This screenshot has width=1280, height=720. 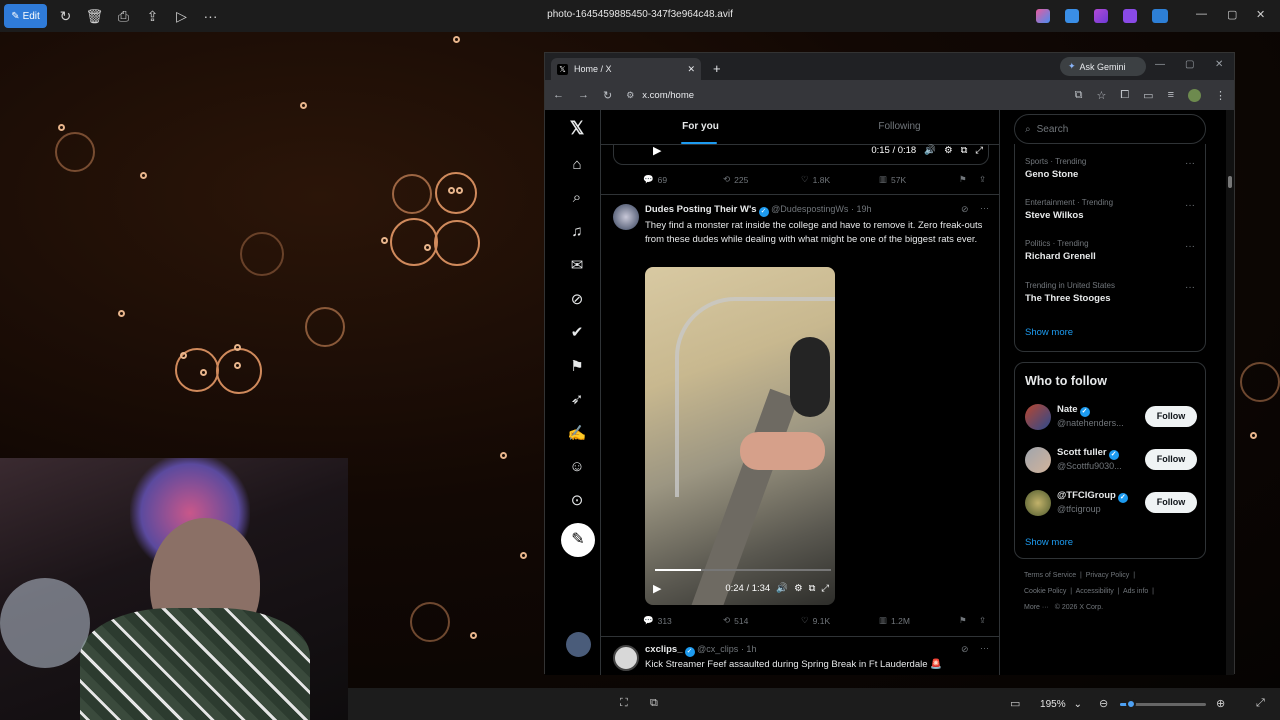 What do you see at coordinates (1101, 16) in the screenshot?
I see `clipchamp-icon` at bounding box center [1101, 16].